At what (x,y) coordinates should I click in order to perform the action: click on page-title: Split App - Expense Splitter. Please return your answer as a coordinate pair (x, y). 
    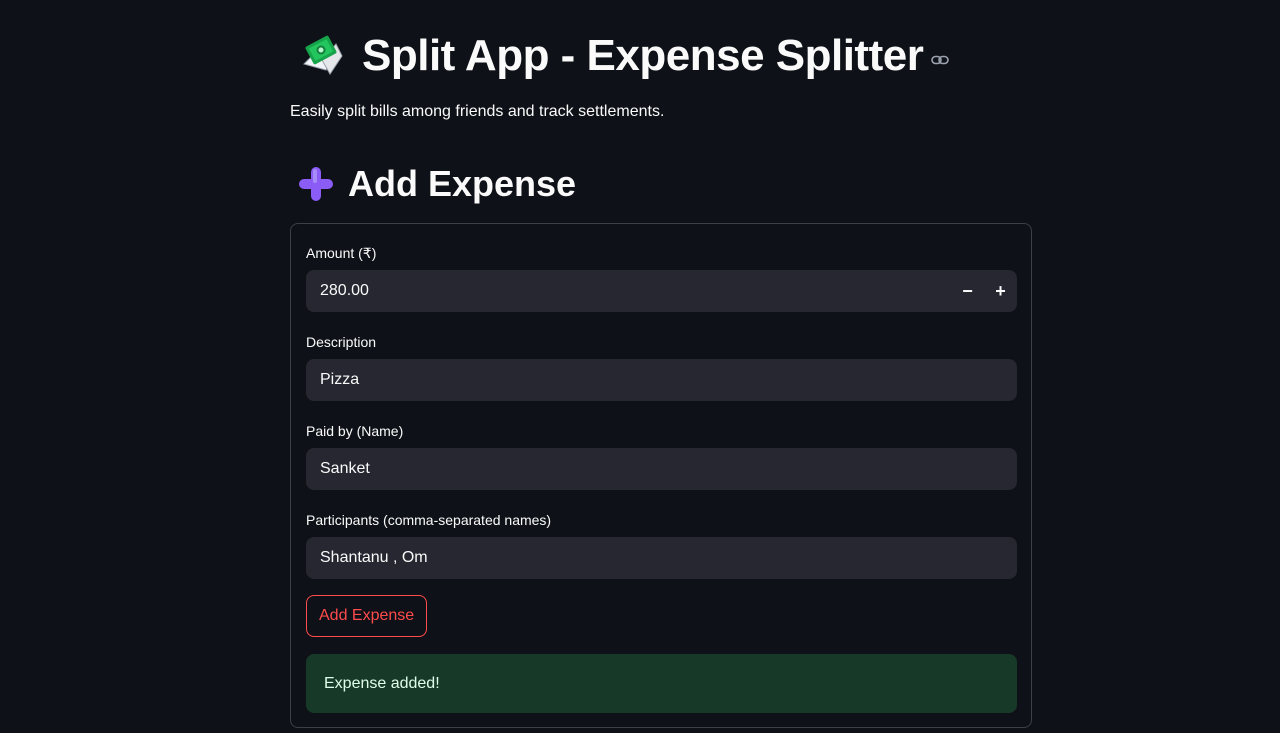
    Looking at the image, I should click on (643, 55).